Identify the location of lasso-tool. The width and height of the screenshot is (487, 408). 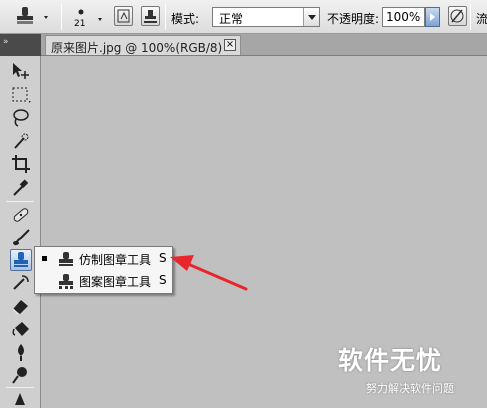
(21, 118).